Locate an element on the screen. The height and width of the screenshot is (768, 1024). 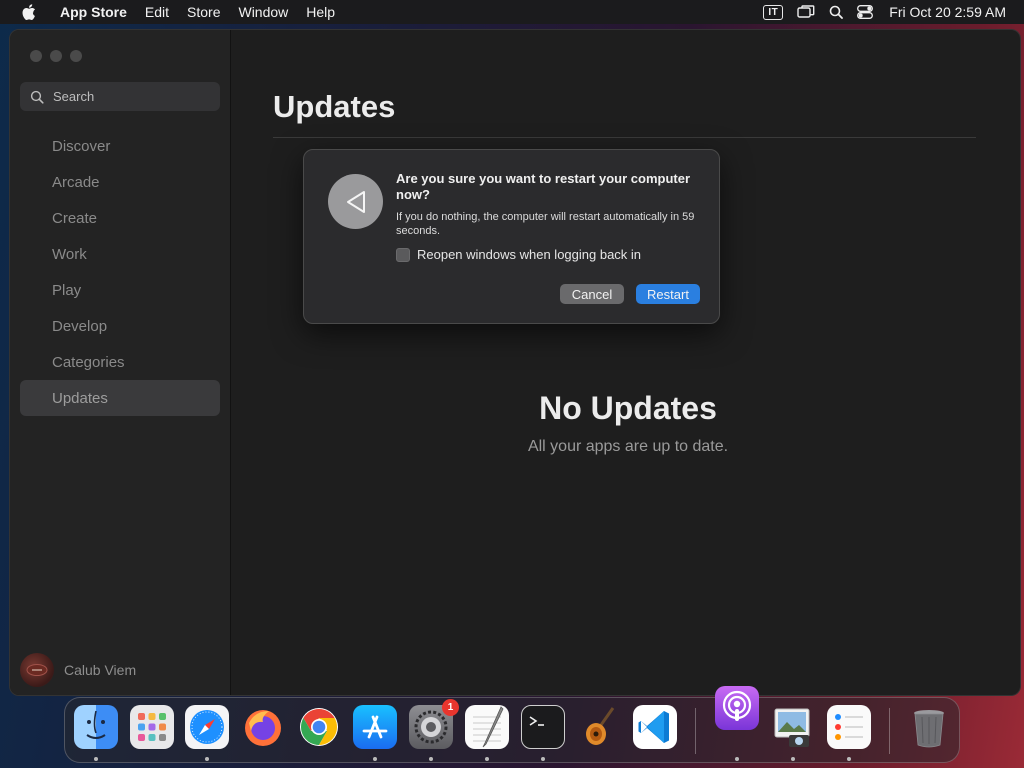
empty-state-subtitle: All your apps are up to date. is located at coordinates (628, 446).